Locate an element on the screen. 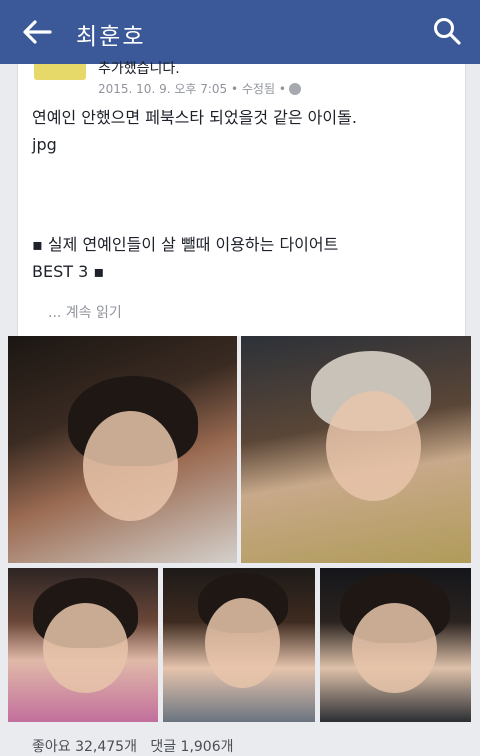 The image size is (480, 756). app-bar: 최훈호 is located at coordinates (240, 32).